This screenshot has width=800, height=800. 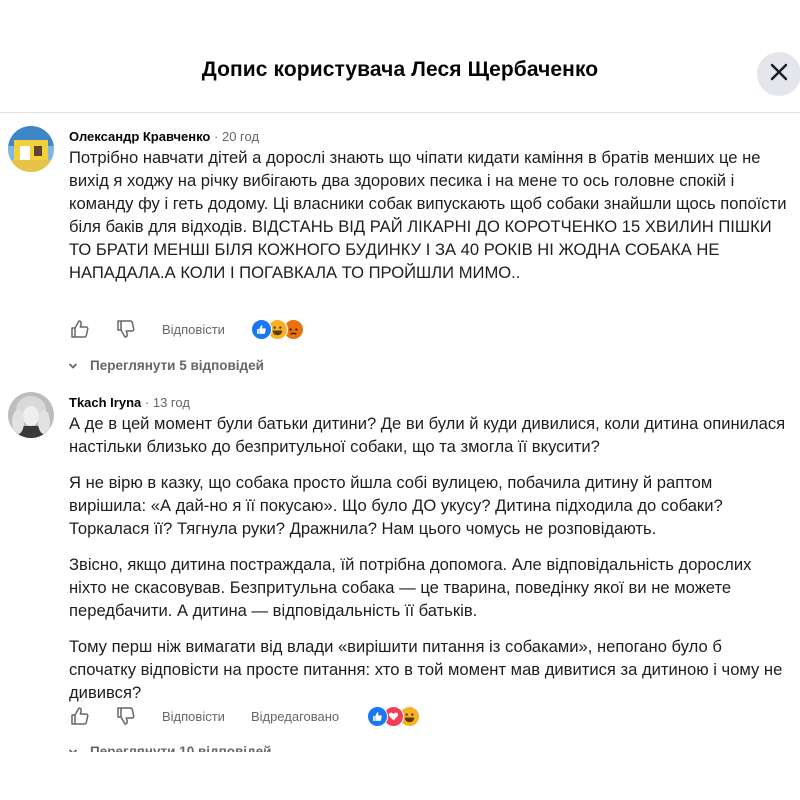 What do you see at coordinates (240, 136) in the screenshot?
I see `timestamp: 20 год` at bounding box center [240, 136].